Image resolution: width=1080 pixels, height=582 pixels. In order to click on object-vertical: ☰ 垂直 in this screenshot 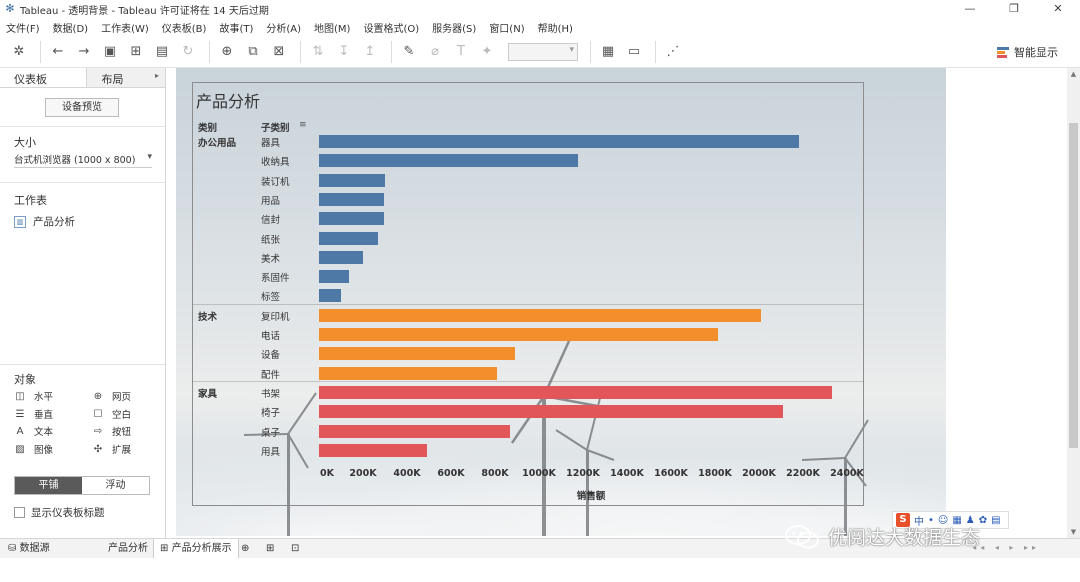, I will do `click(34, 414)`.